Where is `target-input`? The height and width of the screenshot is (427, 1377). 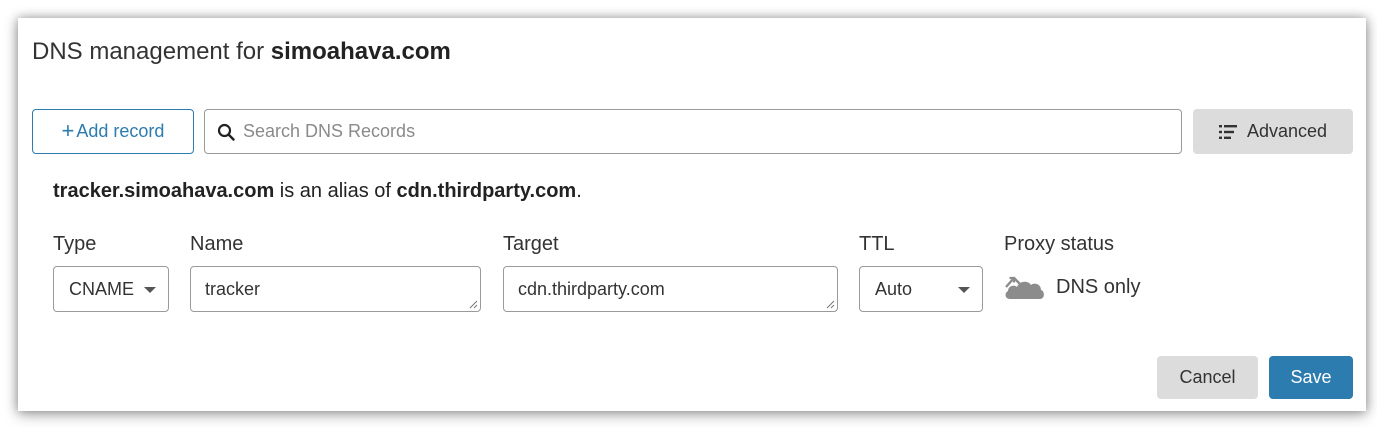 target-input is located at coordinates (662, 289).